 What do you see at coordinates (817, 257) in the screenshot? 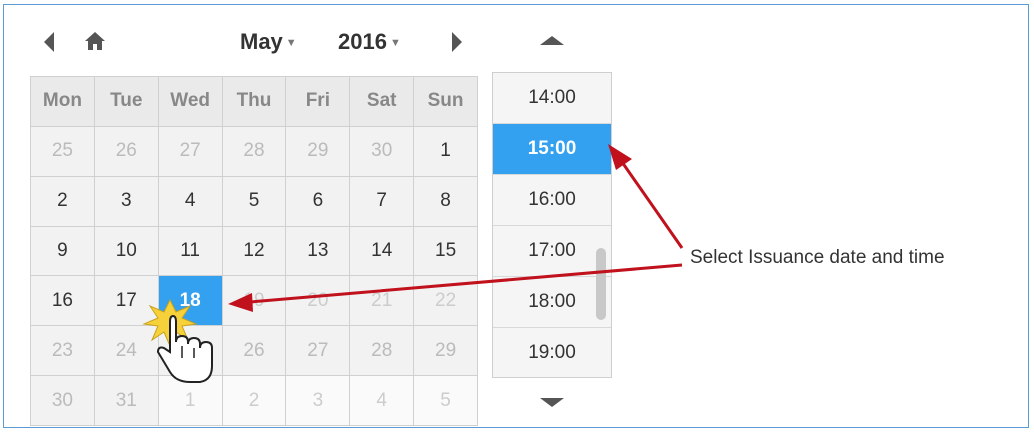
I see `callout-text: Select Issuance date and time` at bounding box center [817, 257].